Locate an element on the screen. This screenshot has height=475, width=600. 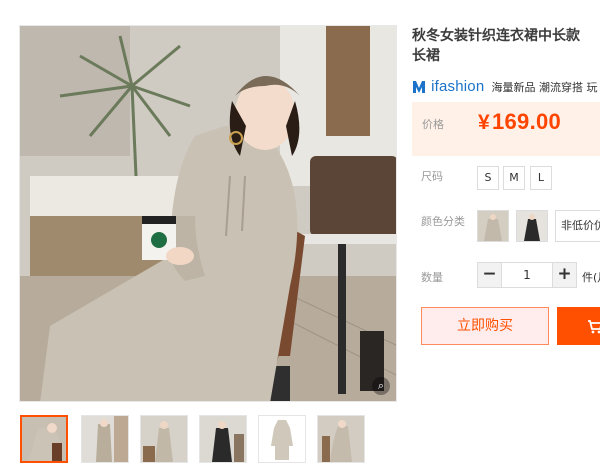
cart-icon is located at coordinates (594, 326).